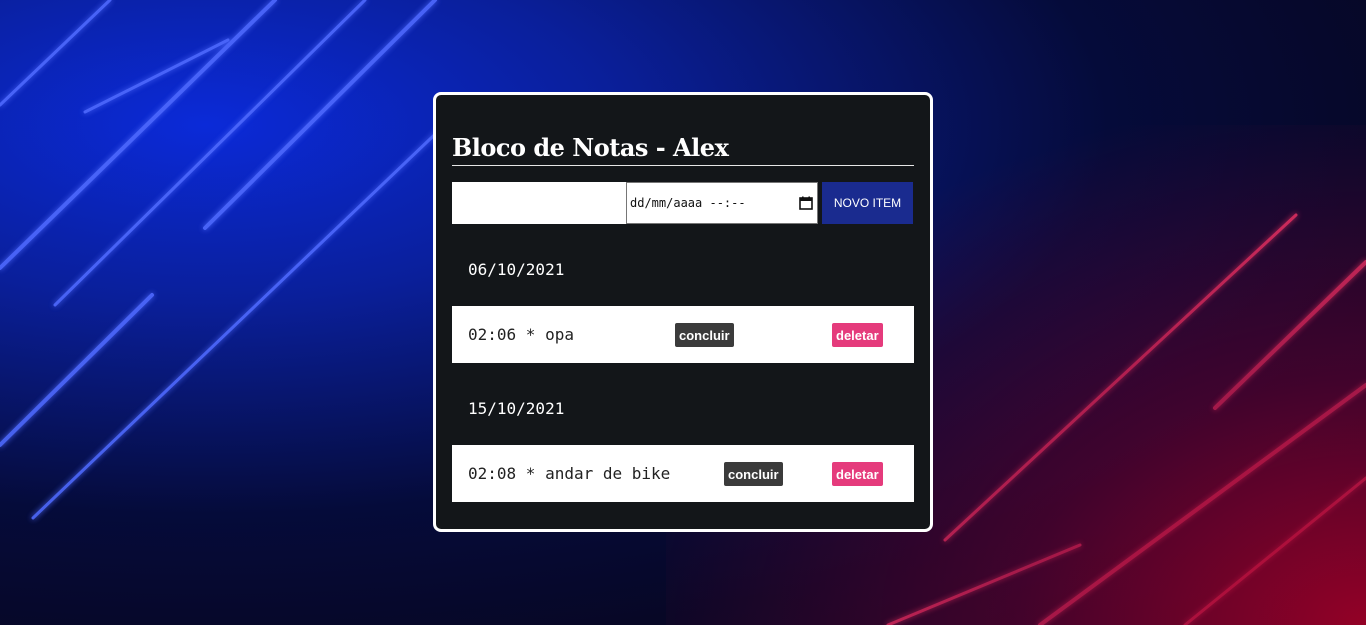  What do you see at coordinates (516, 269) in the screenshot?
I see `group-date: 06/10/2021` at bounding box center [516, 269].